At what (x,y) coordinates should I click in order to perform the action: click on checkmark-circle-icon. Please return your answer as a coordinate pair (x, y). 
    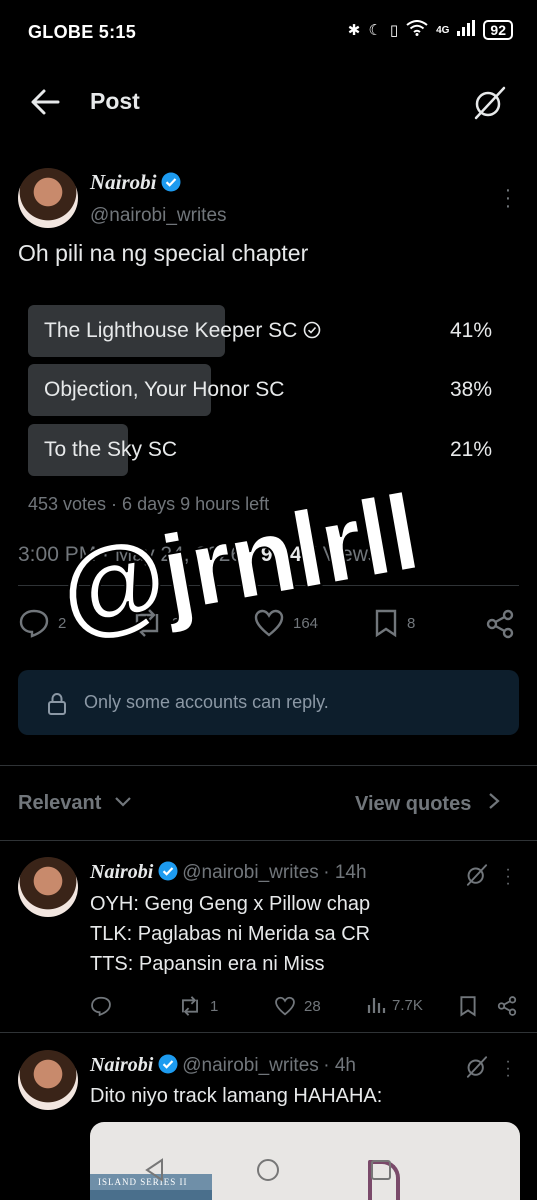
    Looking at the image, I should click on (312, 330).